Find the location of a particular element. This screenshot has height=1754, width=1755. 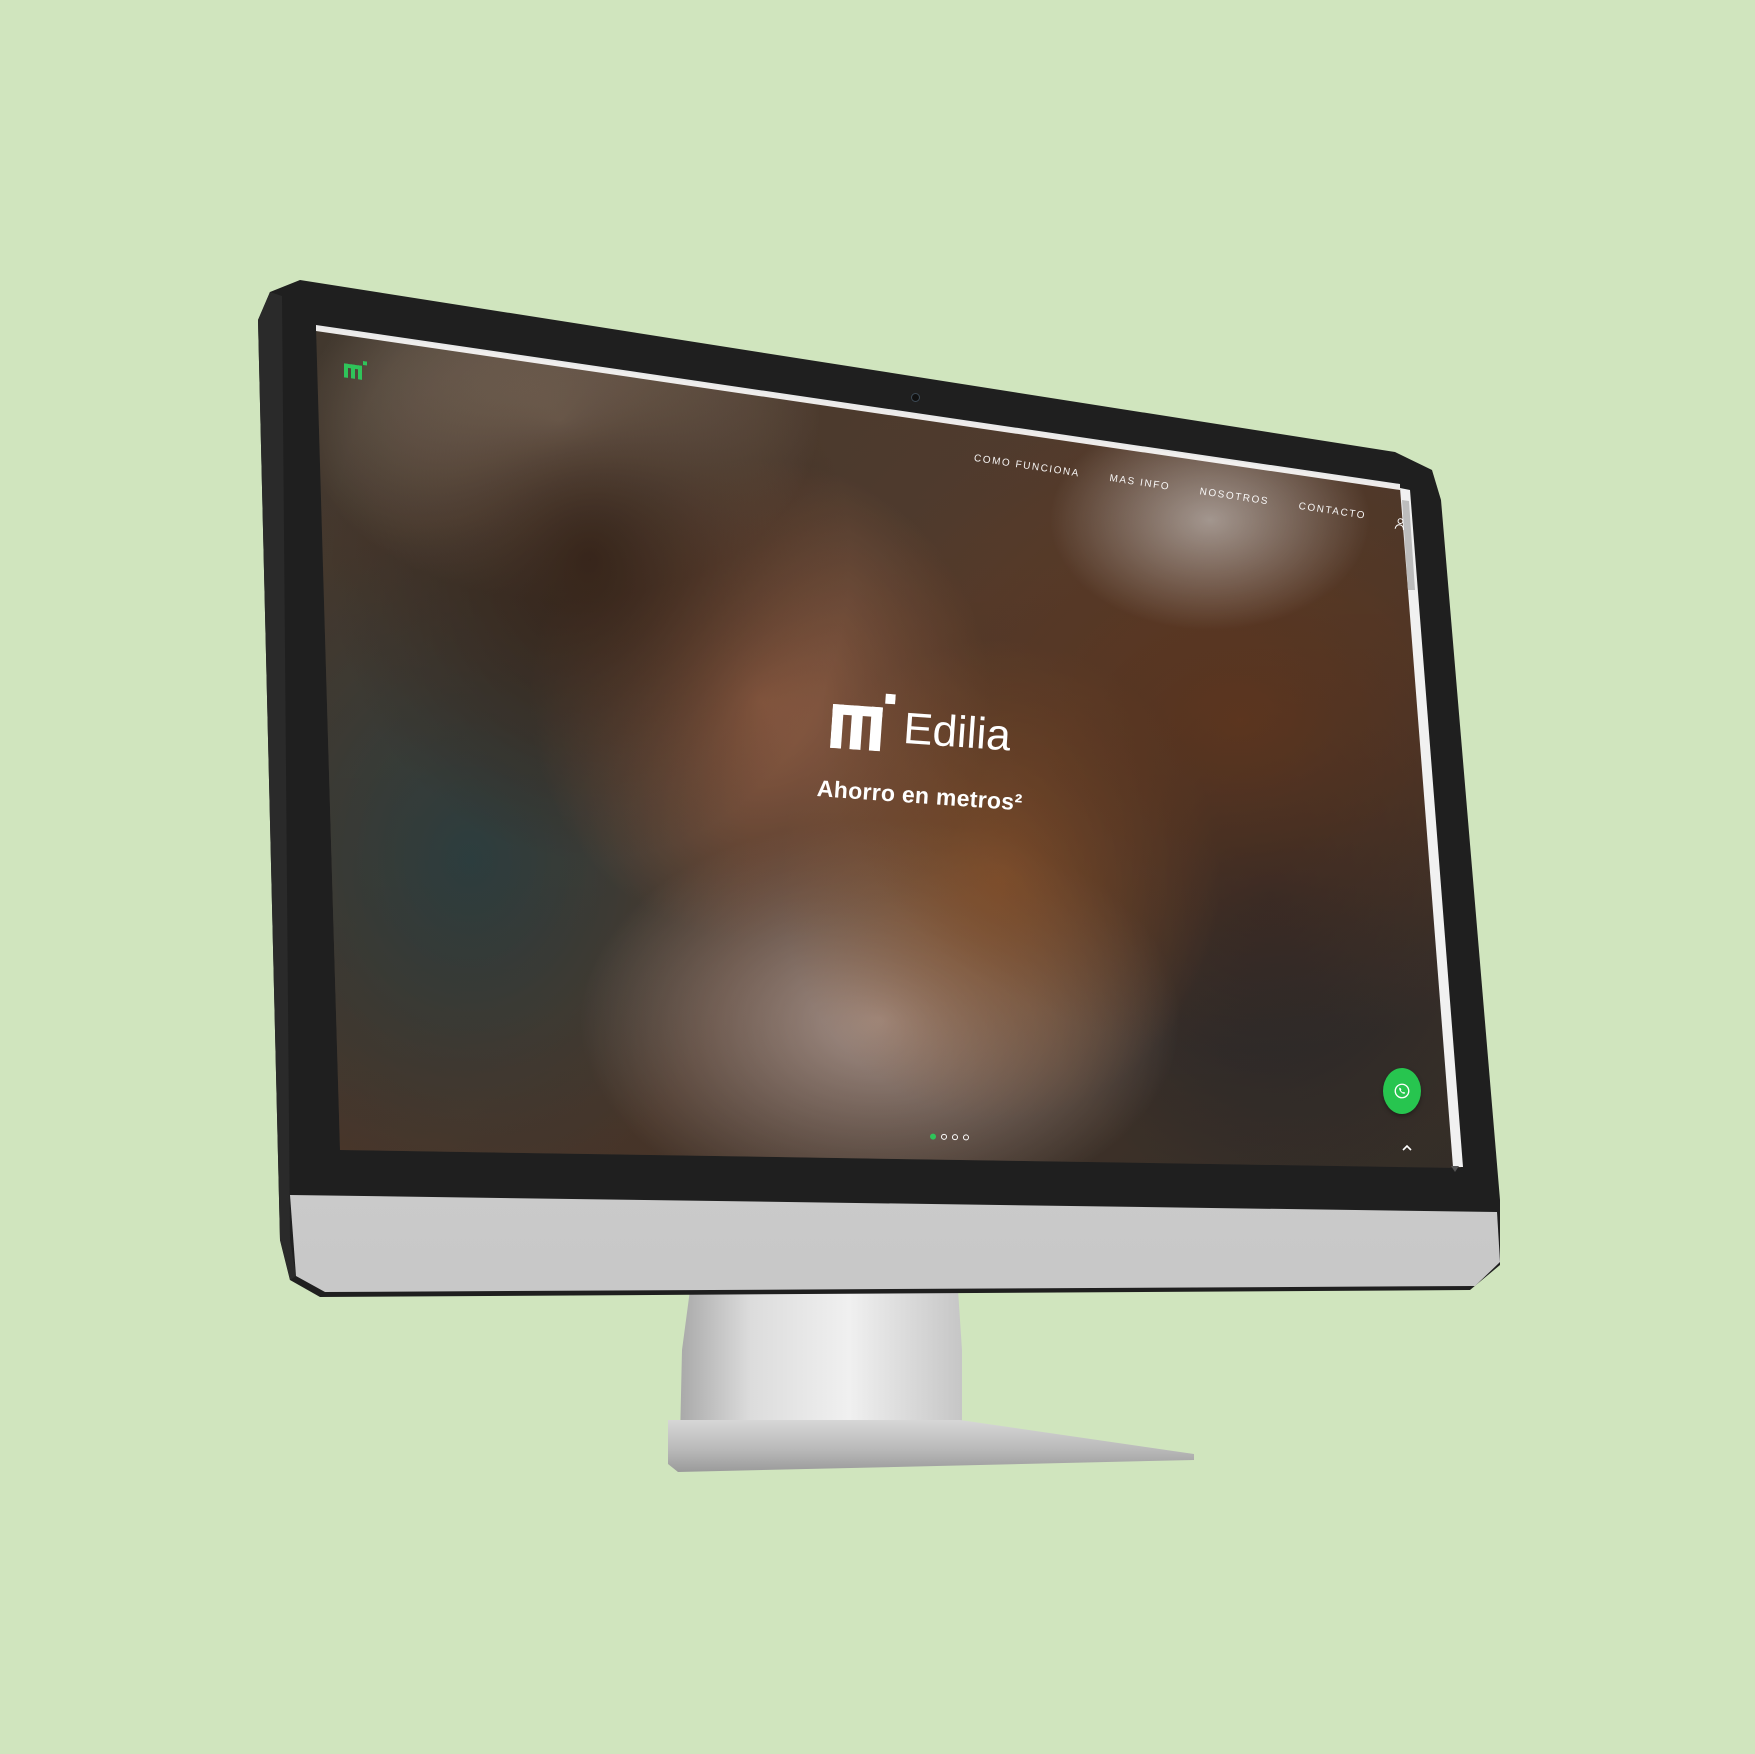

chevron-up-icon is located at coordinates (1407, 1147).